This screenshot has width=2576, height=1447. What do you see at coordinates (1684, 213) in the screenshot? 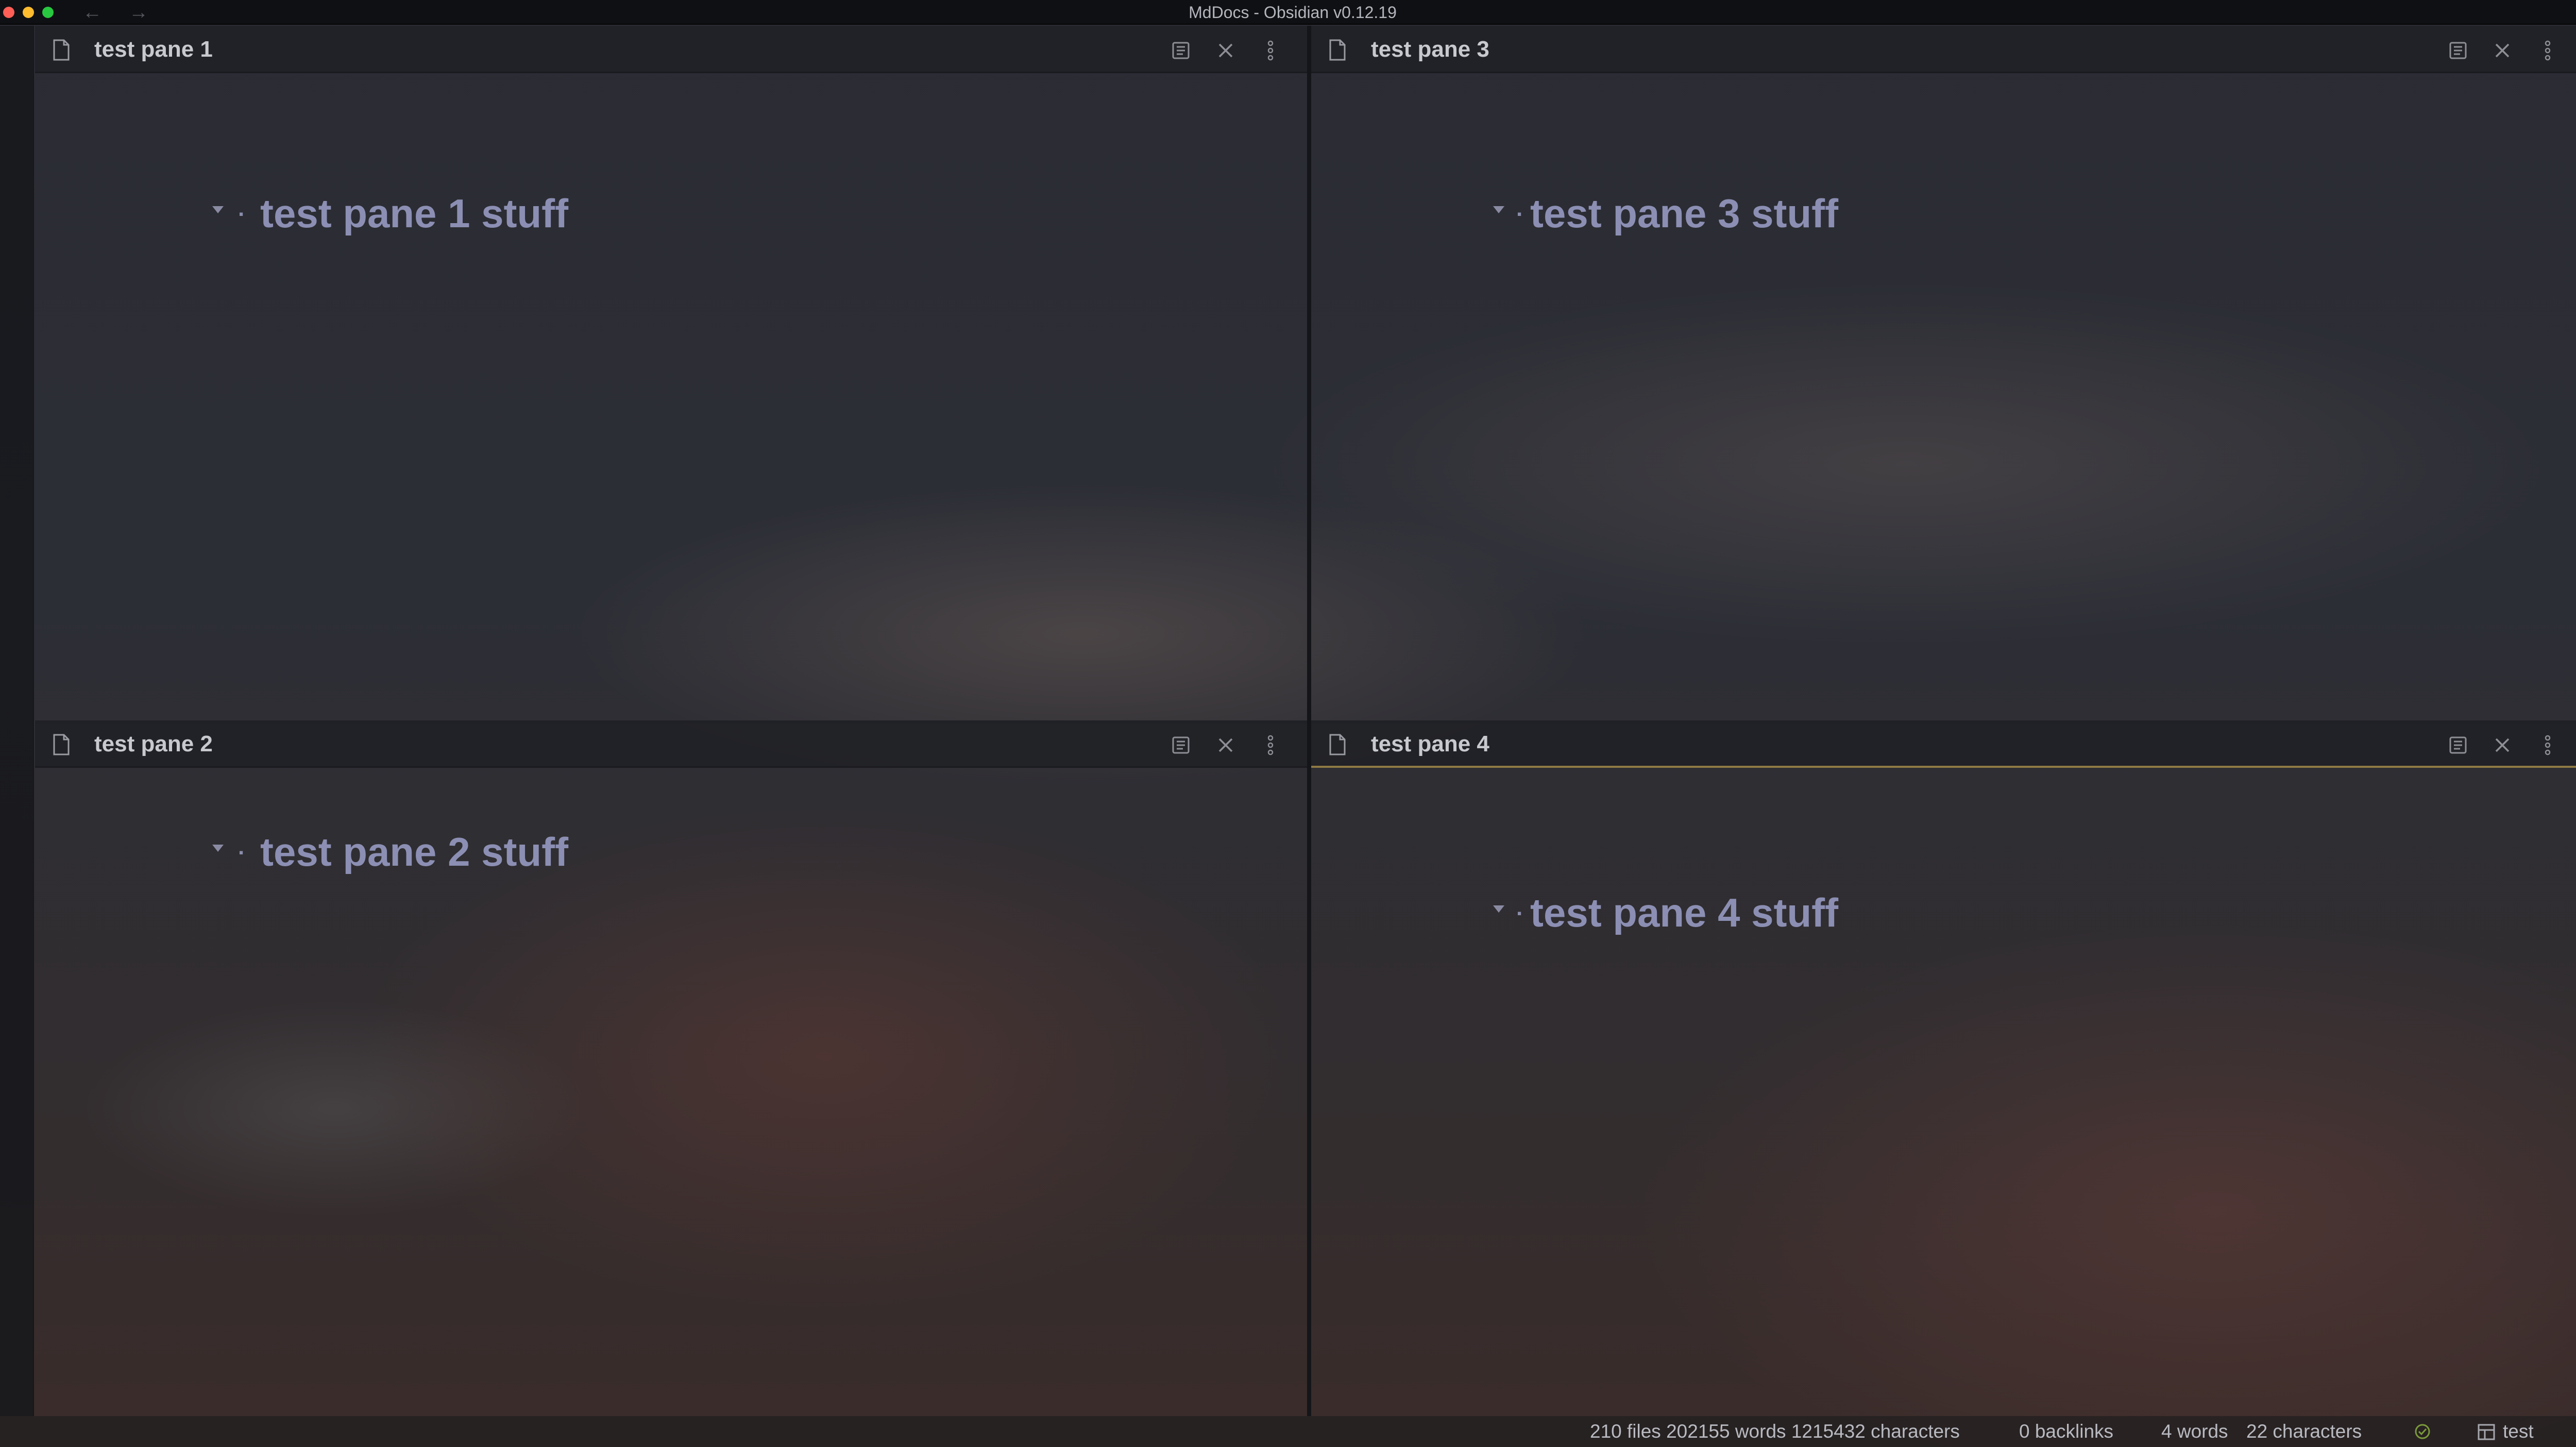
I see `heading-text: test pane 3 stuff` at bounding box center [1684, 213].